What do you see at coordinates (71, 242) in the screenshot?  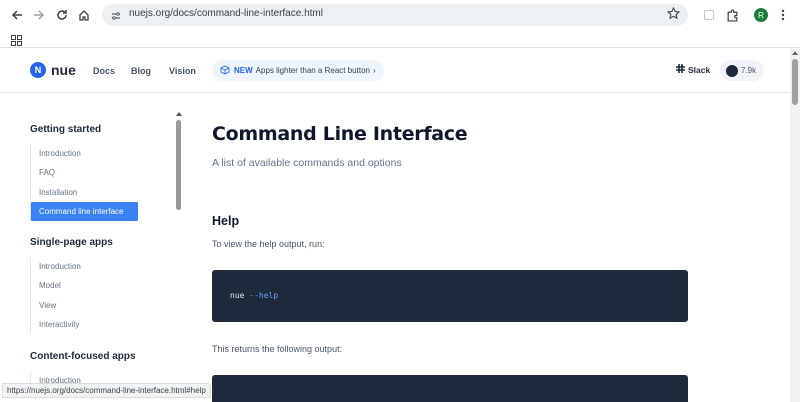 I see `sidebar-section-title: Single-page apps` at bounding box center [71, 242].